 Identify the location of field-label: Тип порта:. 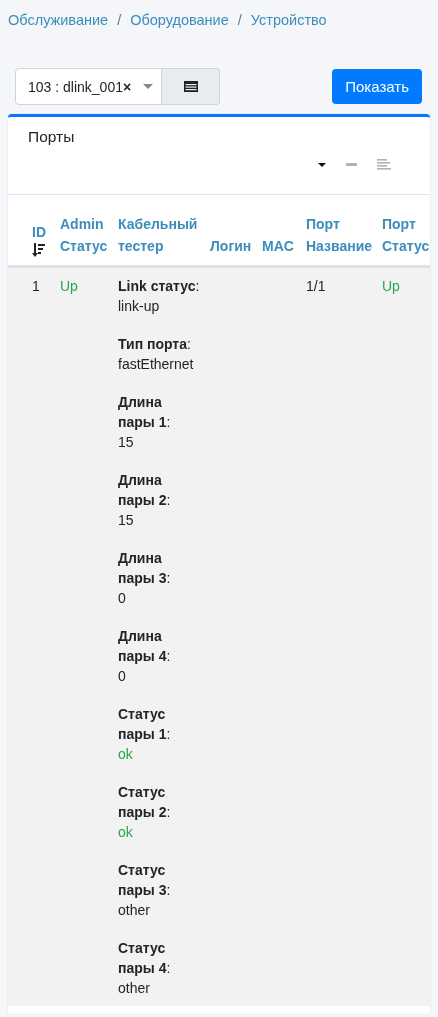
(155, 344).